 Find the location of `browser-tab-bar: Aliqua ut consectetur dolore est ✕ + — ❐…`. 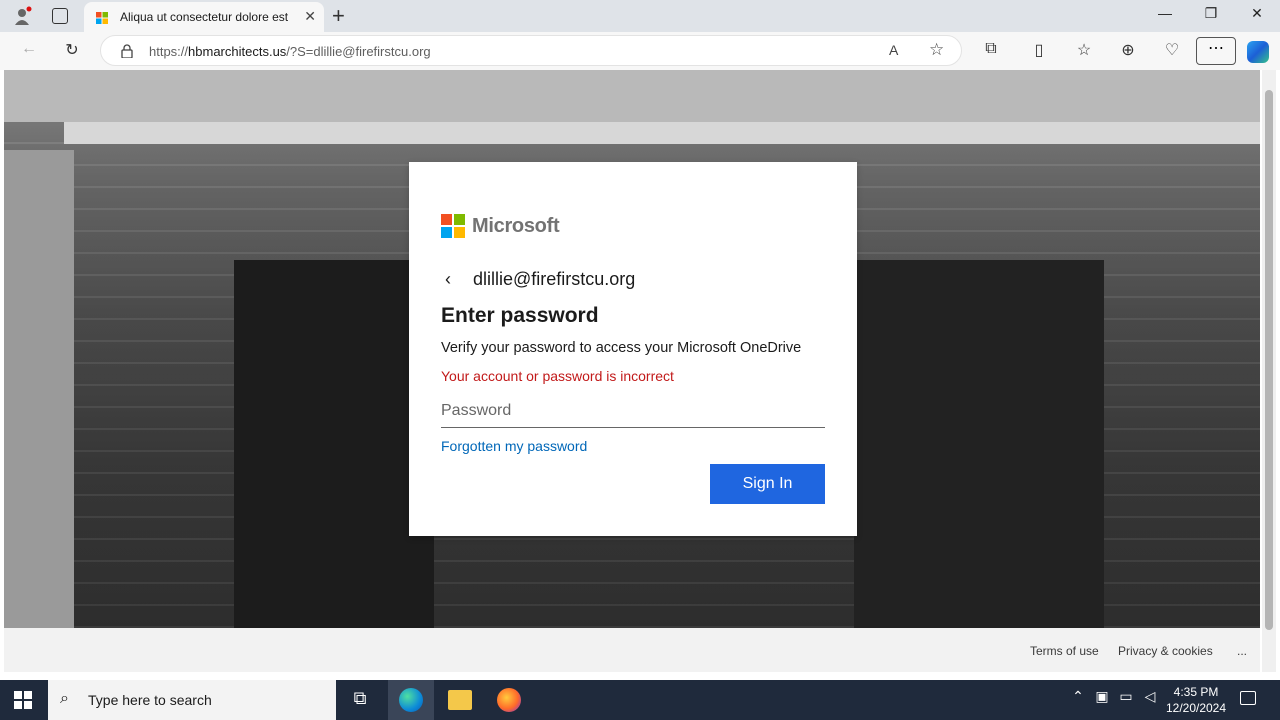

browser-tab-bar: Aliqua ut consectetur dolore est ✕ + — ❐… is located at coordinates (640, 16).